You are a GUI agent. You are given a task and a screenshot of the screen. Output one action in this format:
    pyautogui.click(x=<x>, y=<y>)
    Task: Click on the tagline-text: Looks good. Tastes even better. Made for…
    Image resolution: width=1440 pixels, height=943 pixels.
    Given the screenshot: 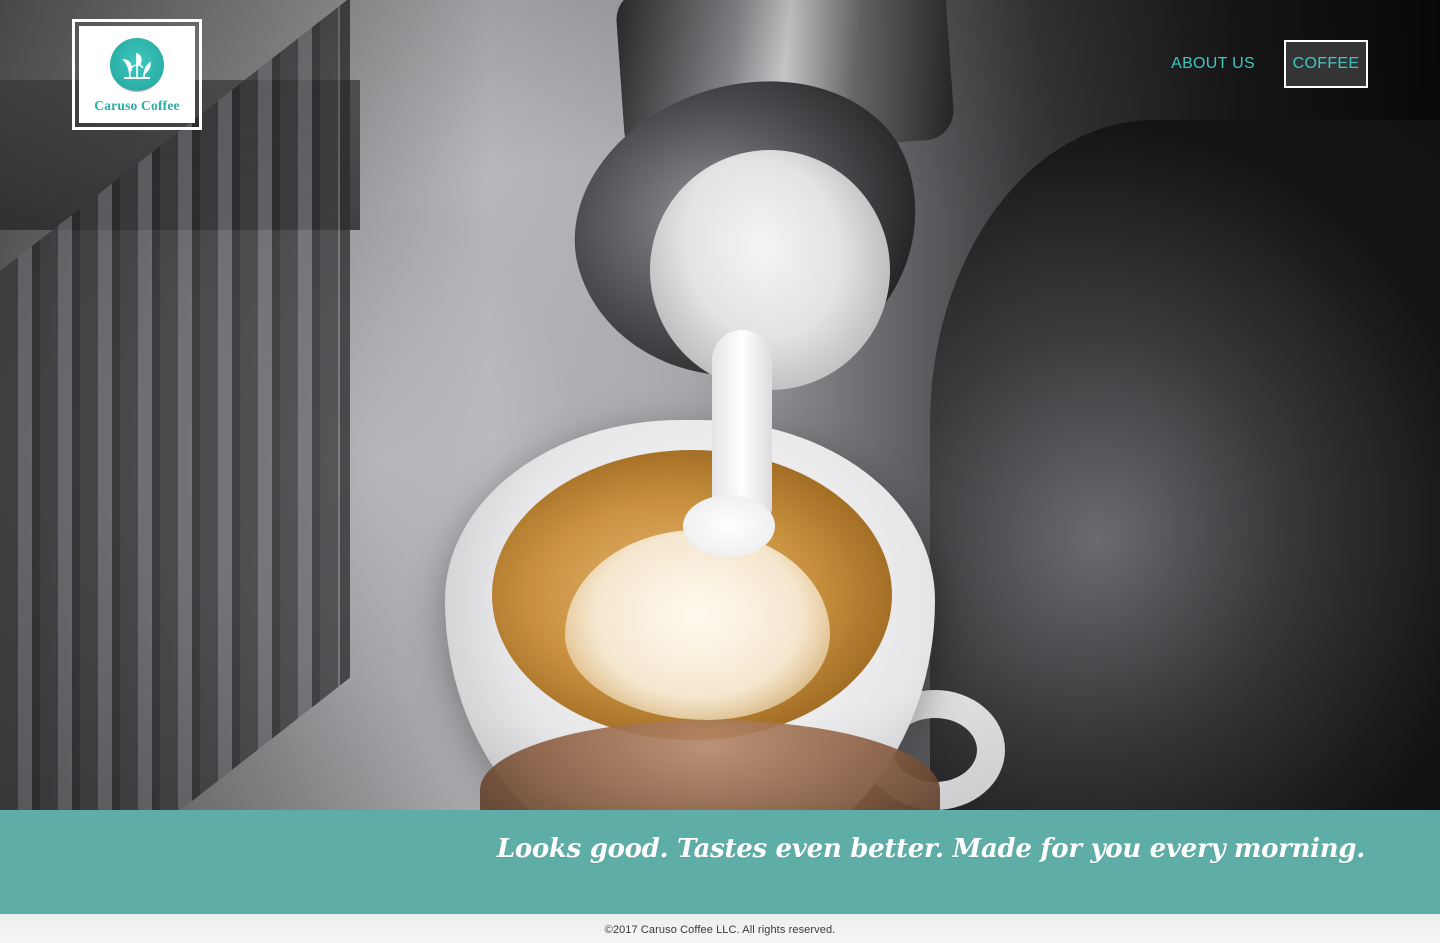 What is the action you would take?
    pyautogui.click(x=930, y=849)
    